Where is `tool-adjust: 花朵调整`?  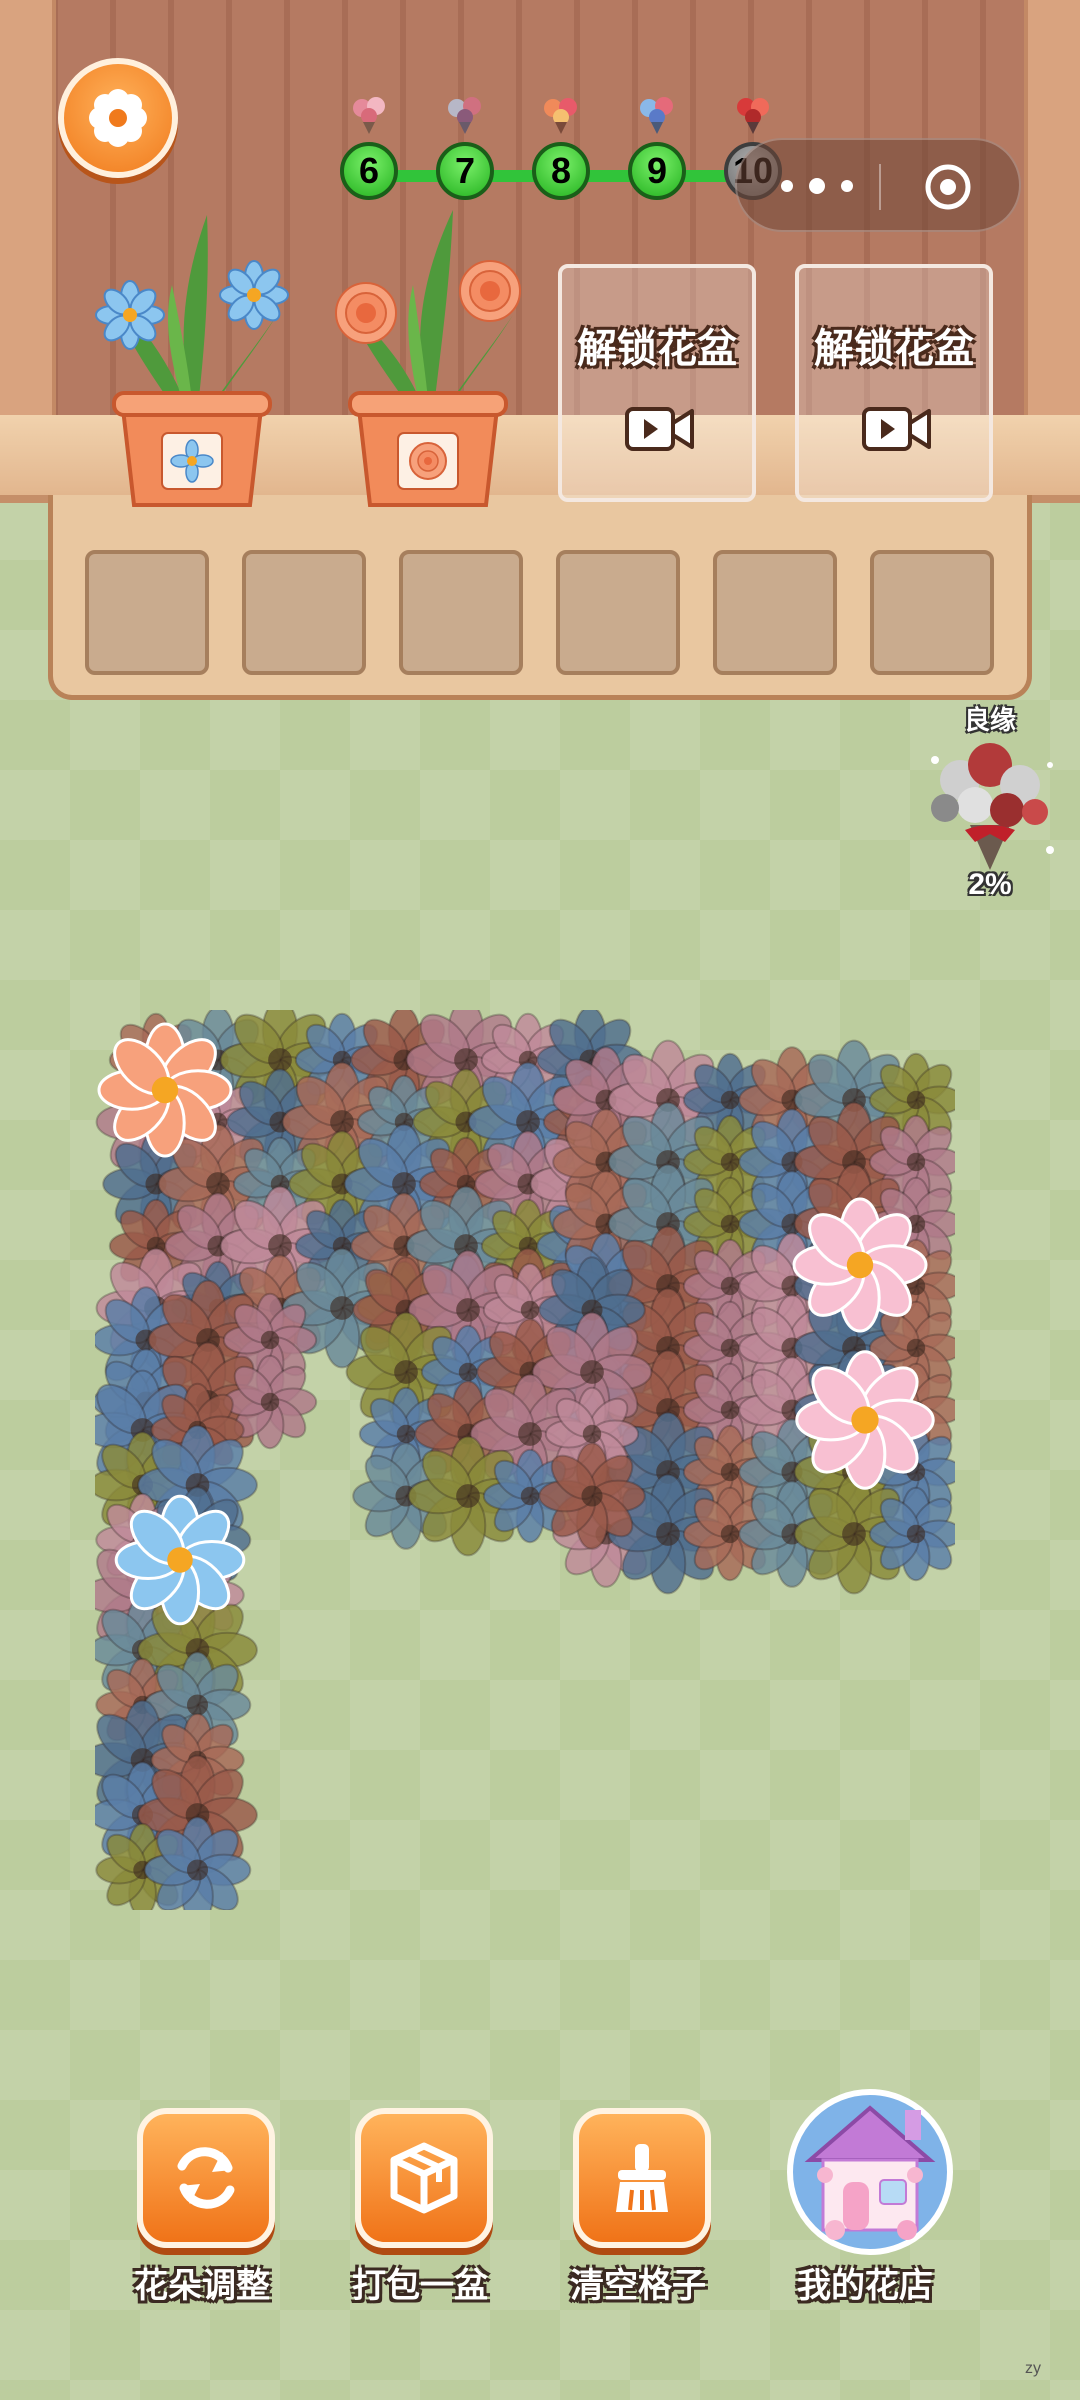 tool-adjust: 花朵调整 is located at coordinates (202, 2208).